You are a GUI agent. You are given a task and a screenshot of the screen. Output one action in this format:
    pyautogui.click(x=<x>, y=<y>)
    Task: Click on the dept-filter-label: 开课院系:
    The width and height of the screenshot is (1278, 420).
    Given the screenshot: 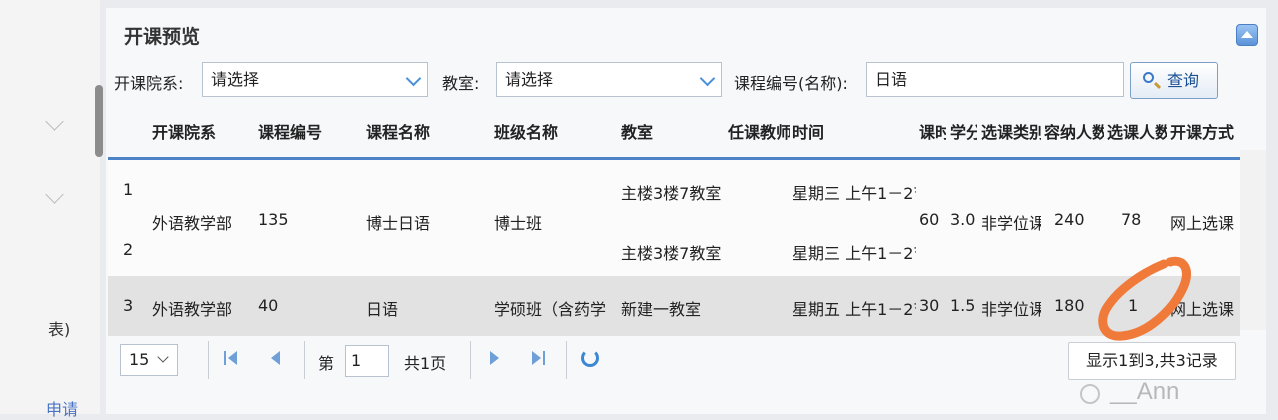 What is the action you would take?
    pyautogui.click(x=149, y=83)
    